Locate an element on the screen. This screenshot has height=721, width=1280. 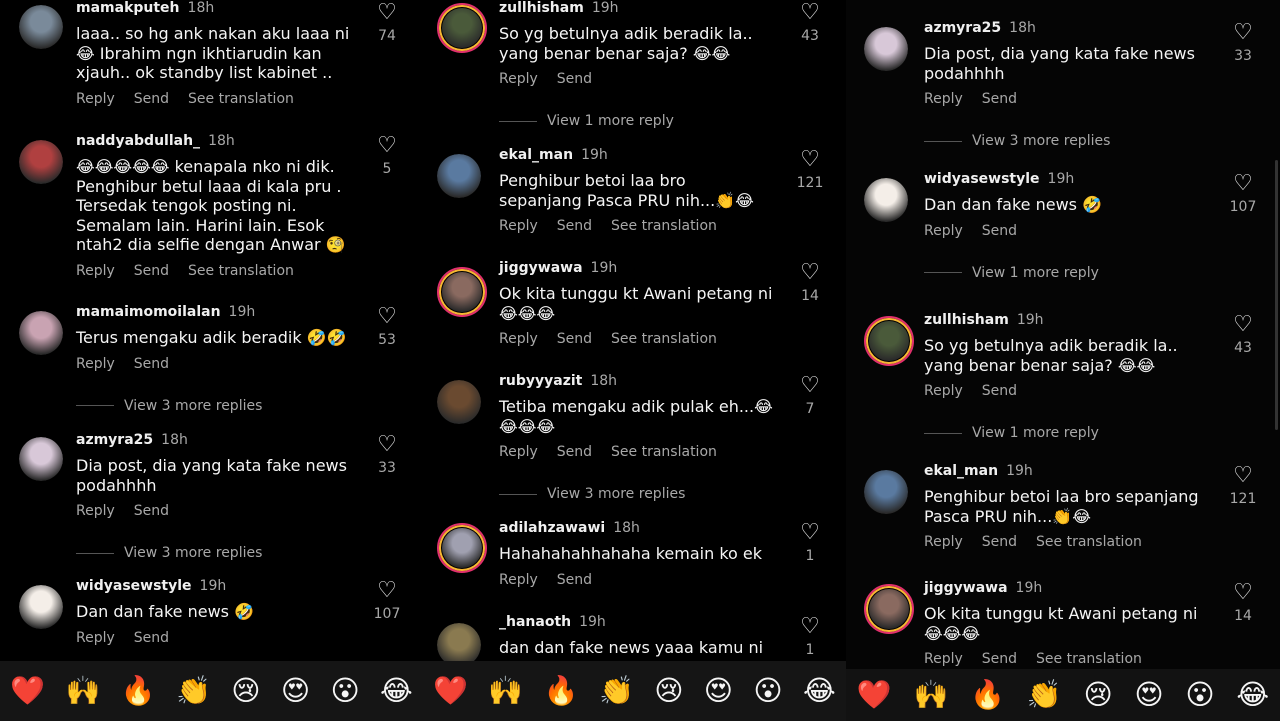
like-control: ♡ 7 is located at coordinates (810, 396).